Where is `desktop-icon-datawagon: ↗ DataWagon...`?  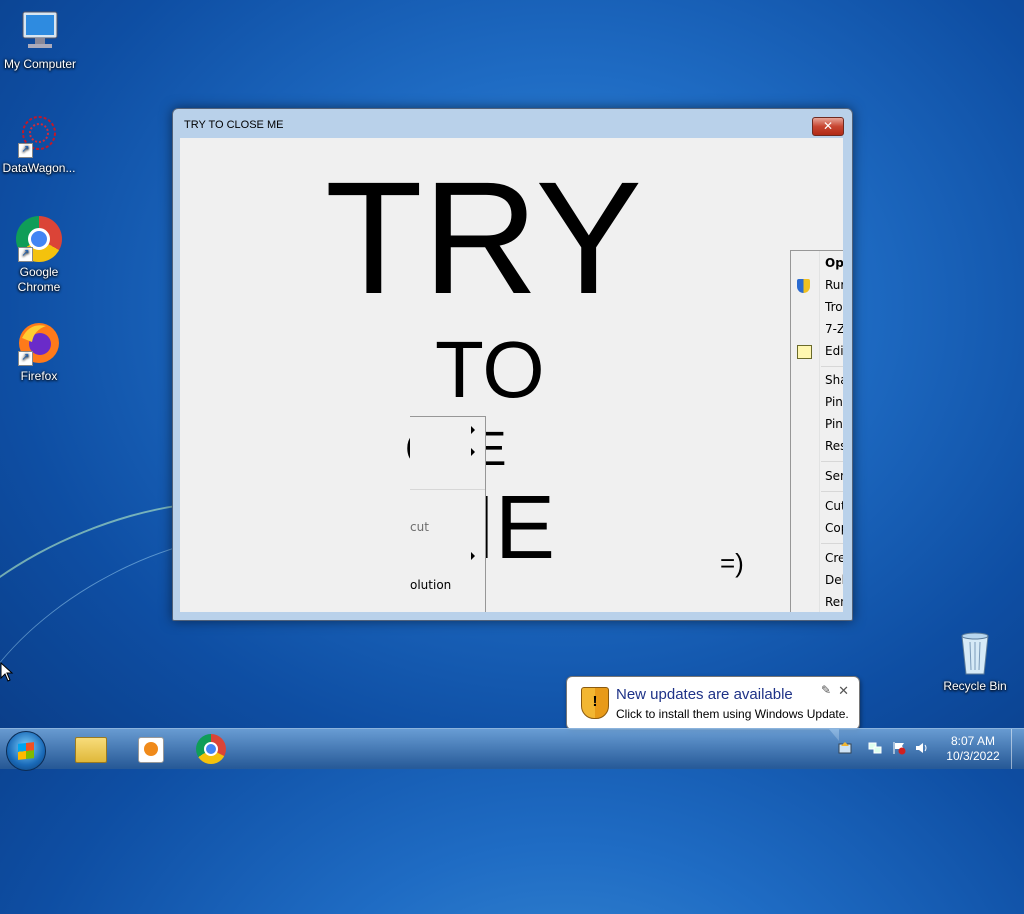
desktop-icon-datawagon: ↗ DataWagon... is located at coordinates (39, 144).